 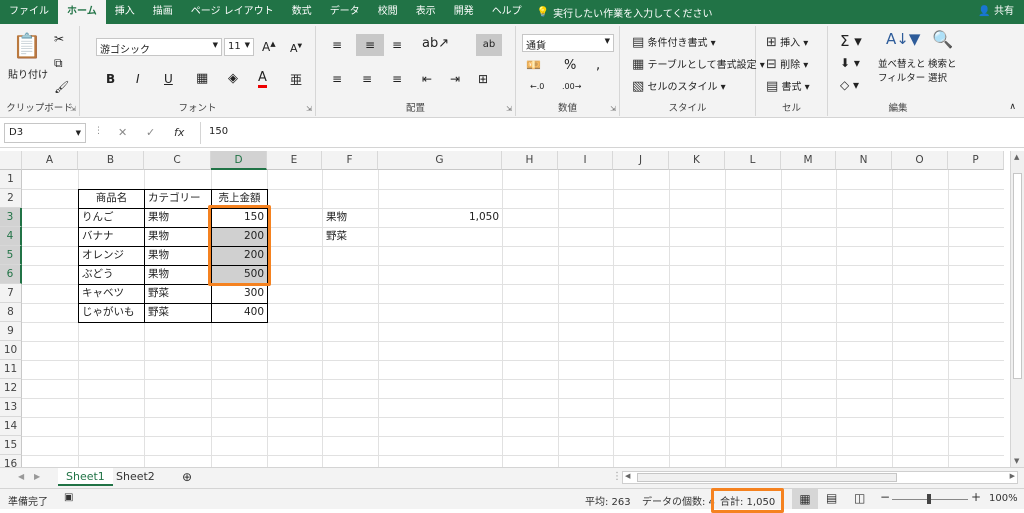 What do you see at coordinates (111, 255) in the screenshot?
I see `table-cell: オレンジ` at bounding box center [111, 255].